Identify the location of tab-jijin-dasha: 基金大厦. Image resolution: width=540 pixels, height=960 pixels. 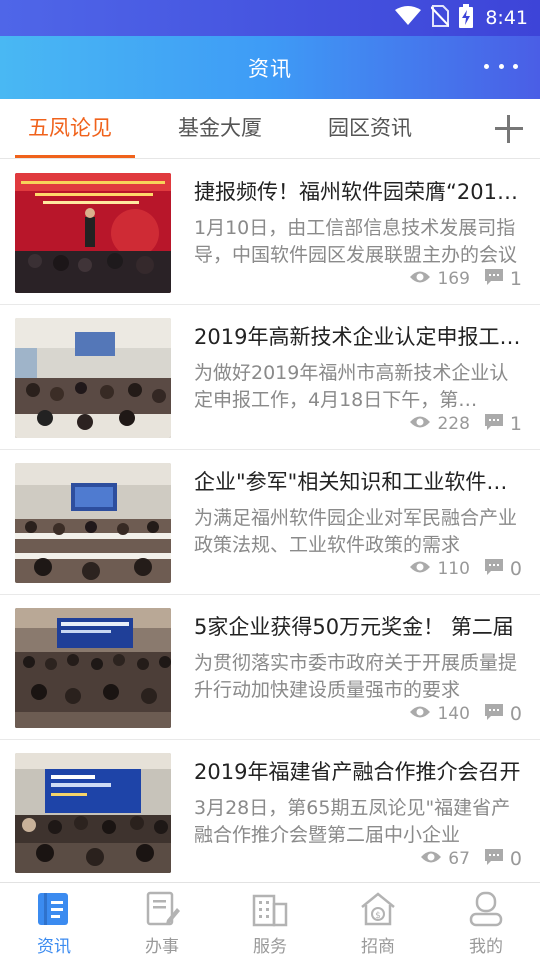
(220, 129).